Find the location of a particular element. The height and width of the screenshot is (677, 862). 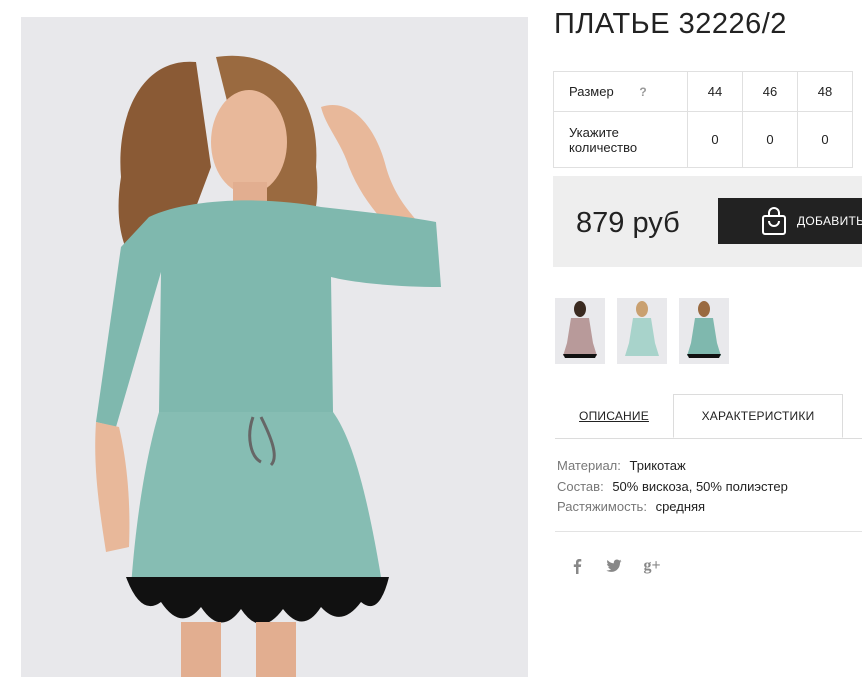

spec-composition: Состав: 50% вискоза, 50% полиэстер is located at coordinates (672, 487).